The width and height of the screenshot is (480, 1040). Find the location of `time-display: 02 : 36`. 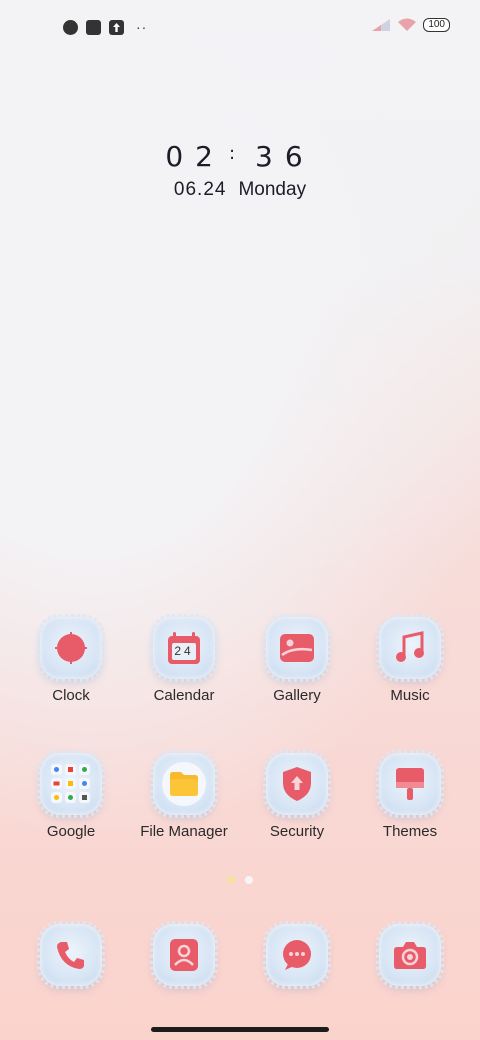

time-display: 02 : 36 is located at coordinates (240, 156).